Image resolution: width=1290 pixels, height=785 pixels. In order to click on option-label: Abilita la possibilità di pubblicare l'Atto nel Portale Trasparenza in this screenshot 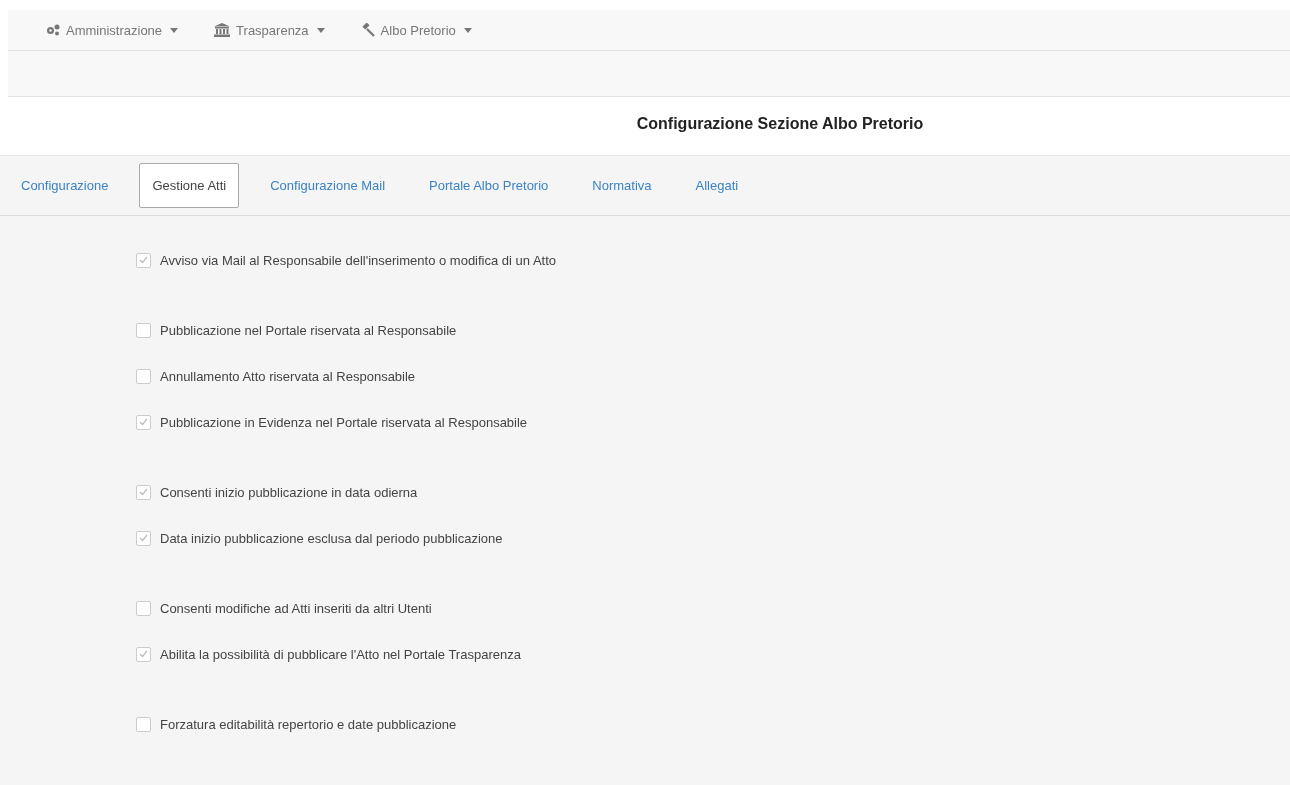, I will do `click(340, 654)`.